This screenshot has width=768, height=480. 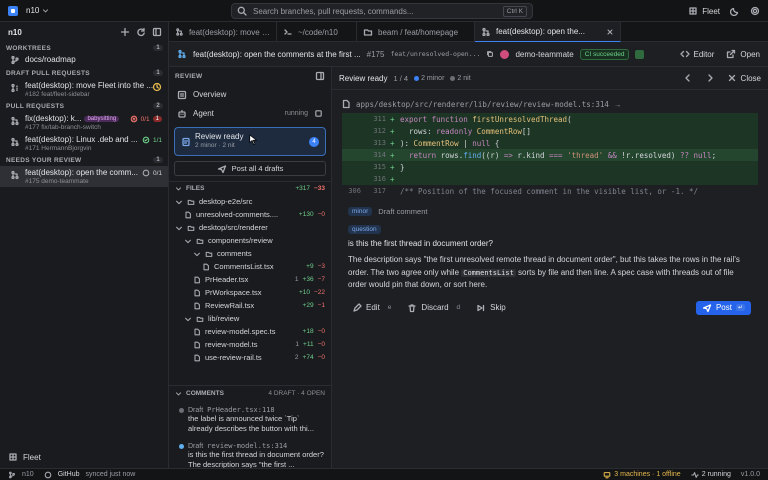 I want to click on tree-file: PrWorkspace.tsx +10 −22, so click(x=250, y=292).